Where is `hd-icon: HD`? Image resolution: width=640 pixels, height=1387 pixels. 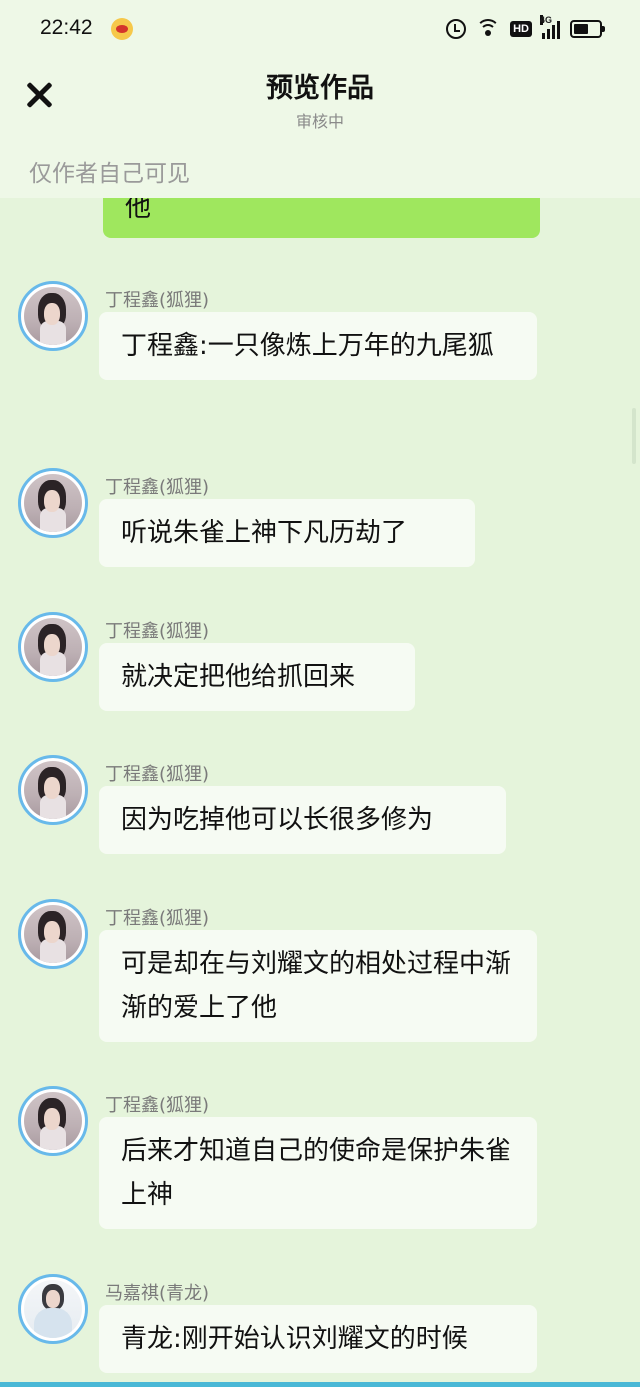
hd-icon: HD is located at coordinates (521, 29).